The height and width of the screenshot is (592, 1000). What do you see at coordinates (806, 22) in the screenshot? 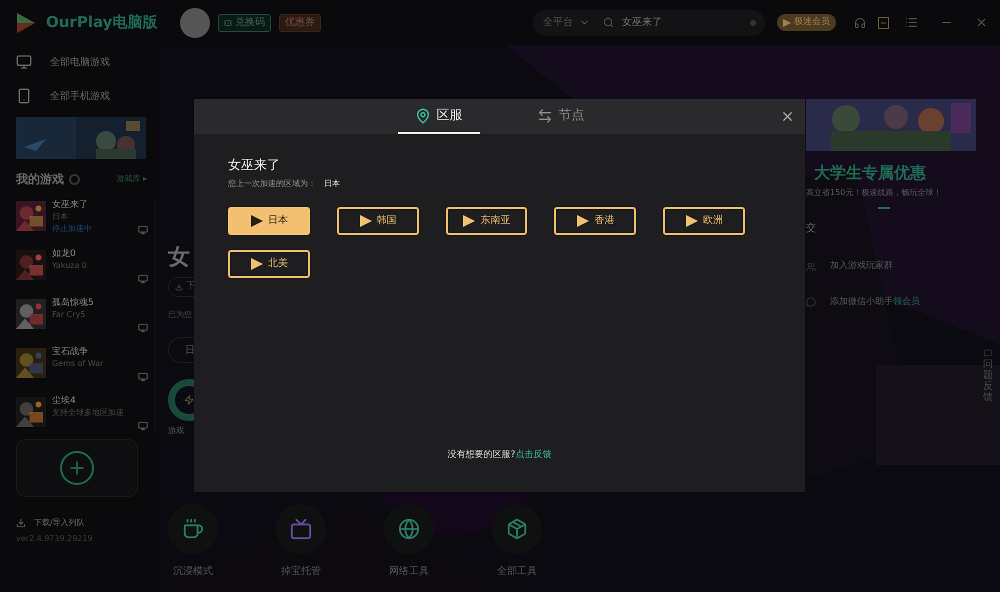
I see `vip-button: 极速会员` at bounding box center [806, 22].